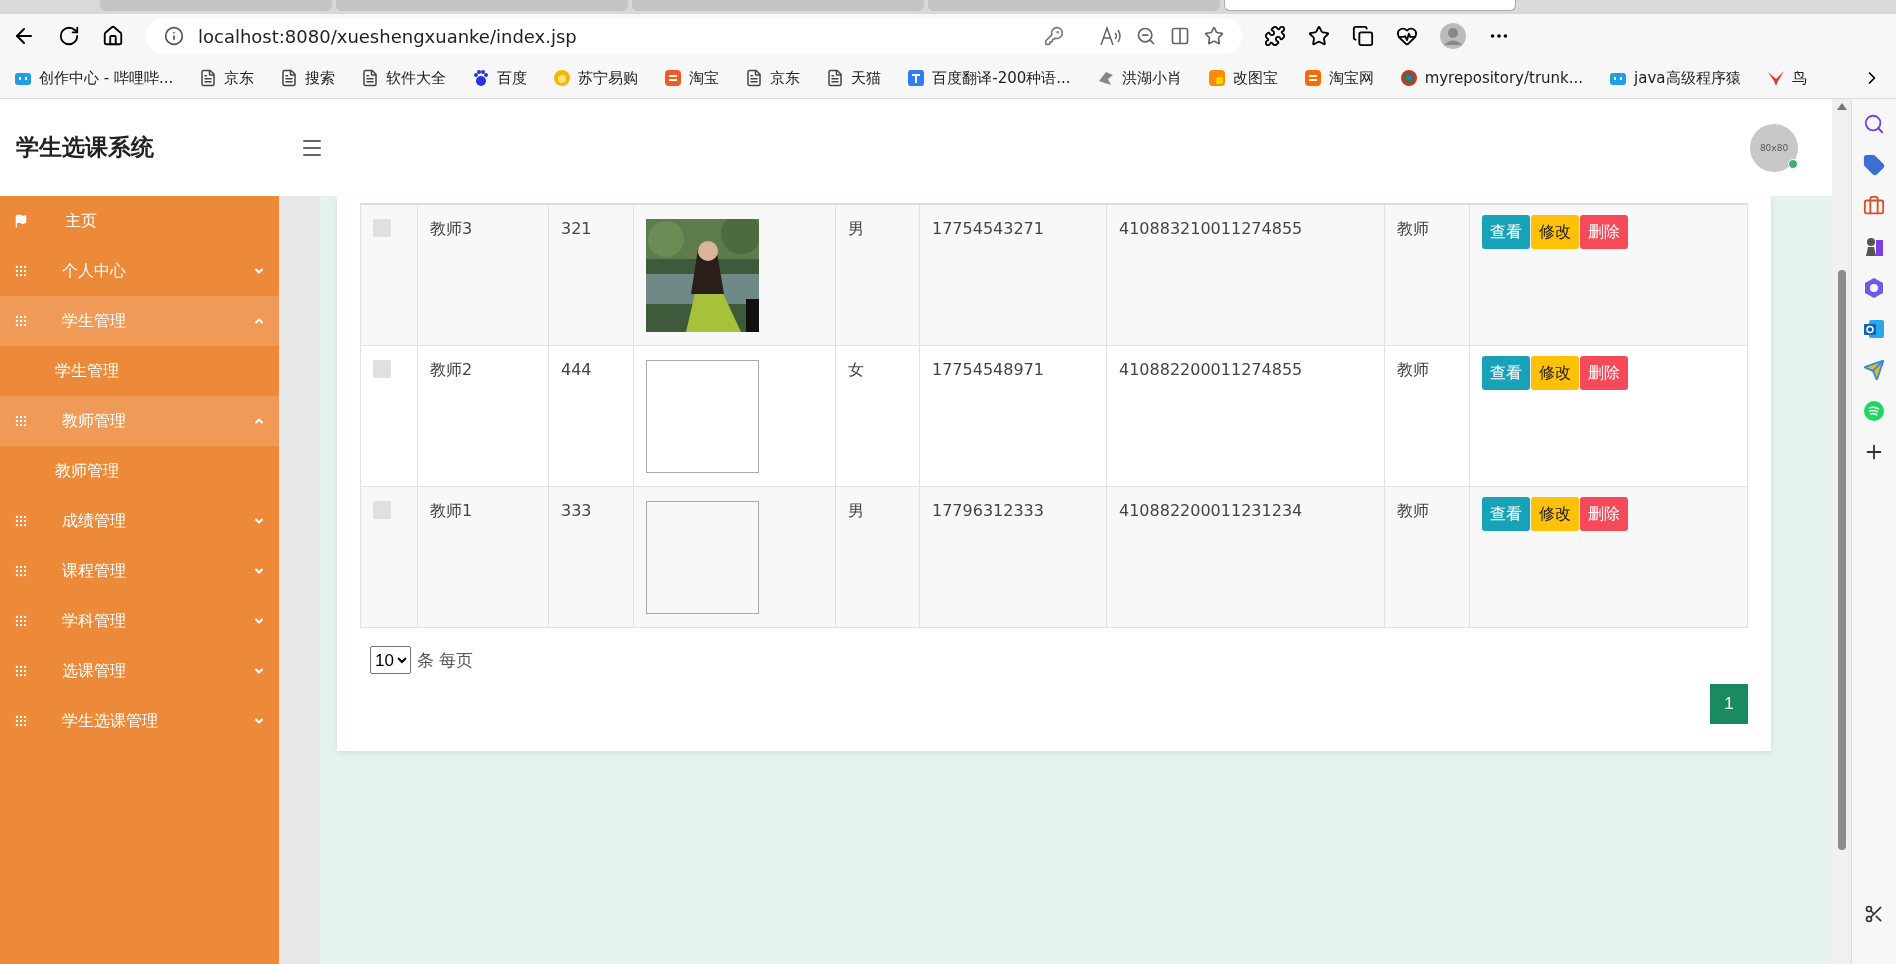 This screenshot has height=964, width=1896. I want to click on key-icon, so click(1054, 36).